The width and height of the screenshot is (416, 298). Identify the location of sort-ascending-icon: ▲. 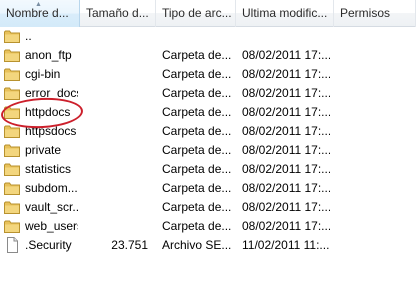
(38, 4).